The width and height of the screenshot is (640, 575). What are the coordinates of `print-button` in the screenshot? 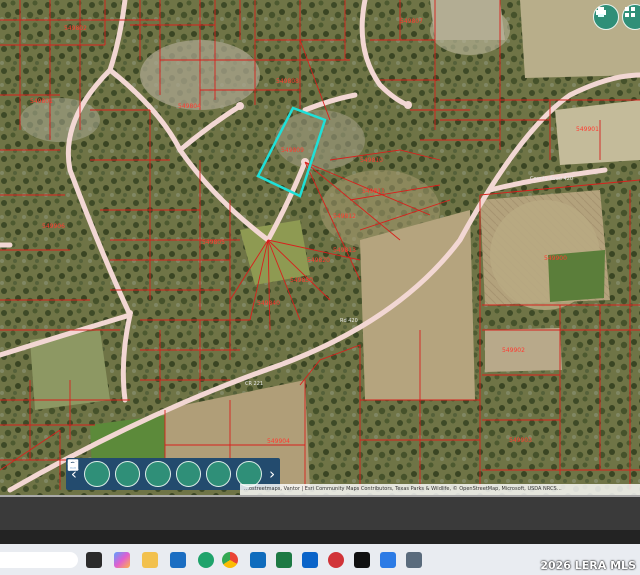 It's located at (150, 474).